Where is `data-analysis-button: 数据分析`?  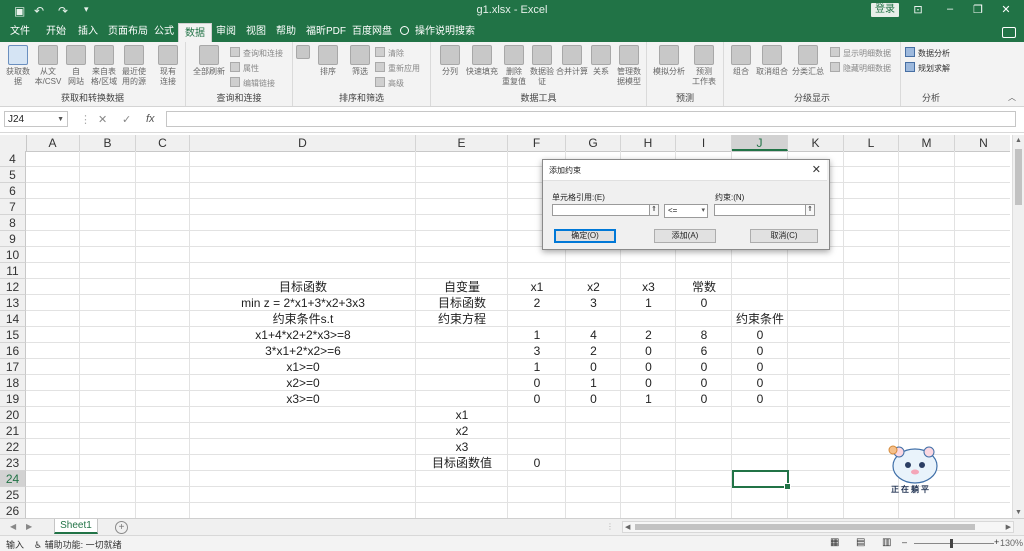 data-analysis-button: 数据分析 is located at coordinates (927, 53).